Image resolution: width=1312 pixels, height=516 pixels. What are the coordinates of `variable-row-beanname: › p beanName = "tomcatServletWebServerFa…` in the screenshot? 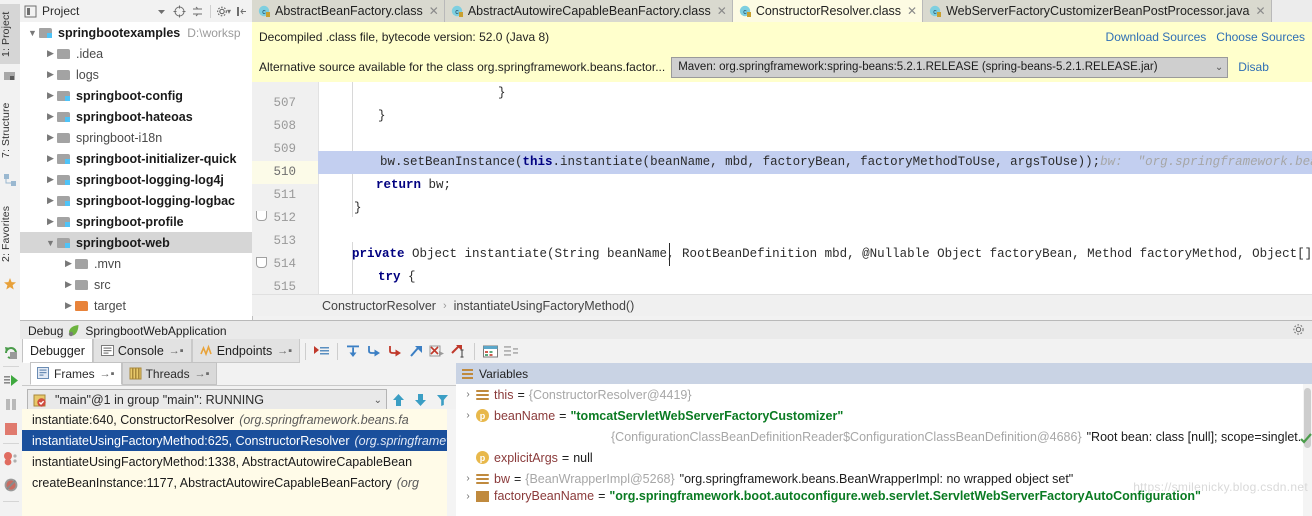 It's located at (884, 415).